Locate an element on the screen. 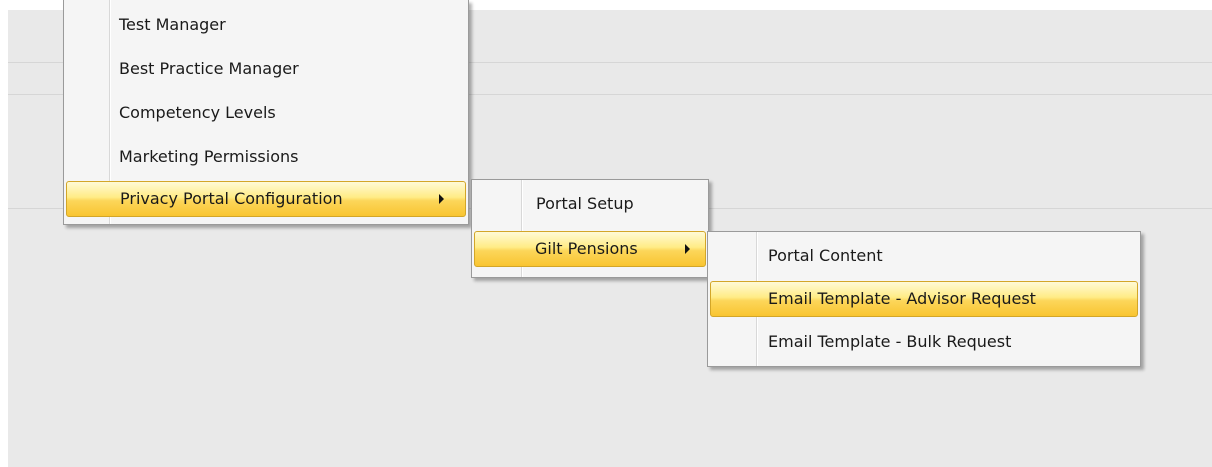 The image size is (1212, 467). menu-item-label: Best Practice Manager is located at coordinates (209, 68).